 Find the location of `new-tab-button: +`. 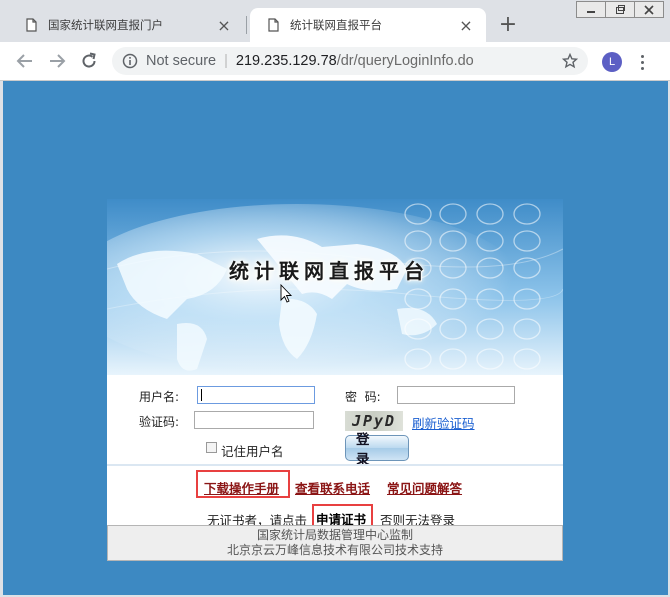

new-tab-button: + is located at coordinates (508, 25).